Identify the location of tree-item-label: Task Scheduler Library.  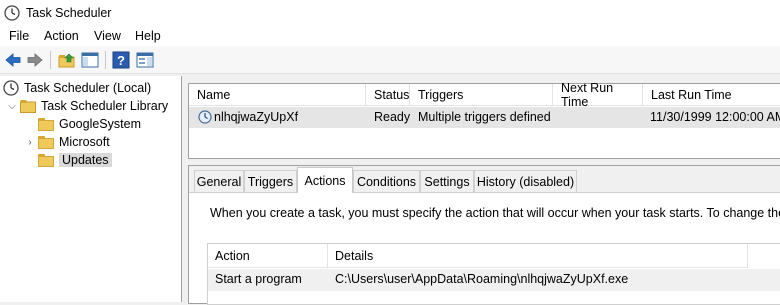
(105, 106).